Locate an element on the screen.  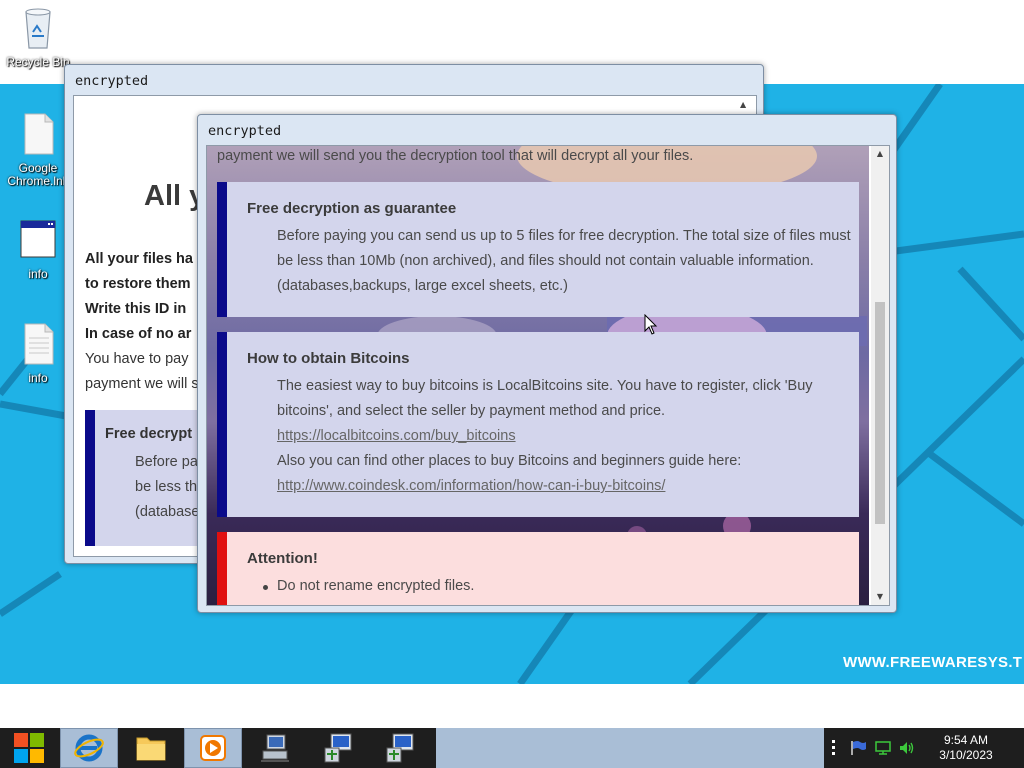
computer-icon is located at coordinates (275, 748).